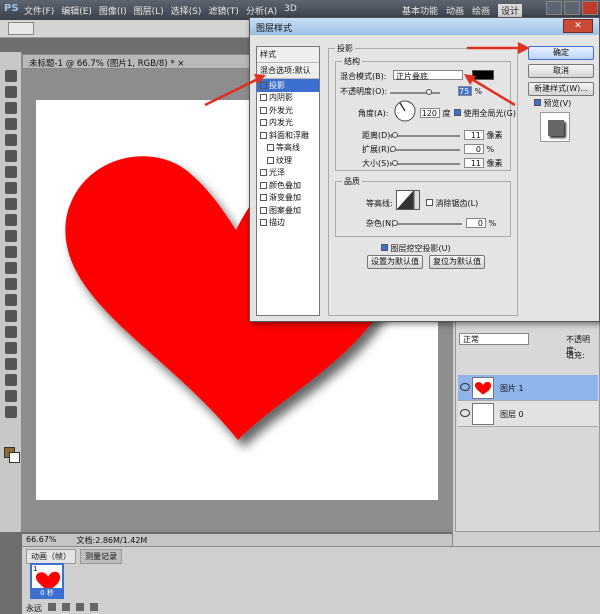  I want to click on noise-slider-knob, so click(395, 223).